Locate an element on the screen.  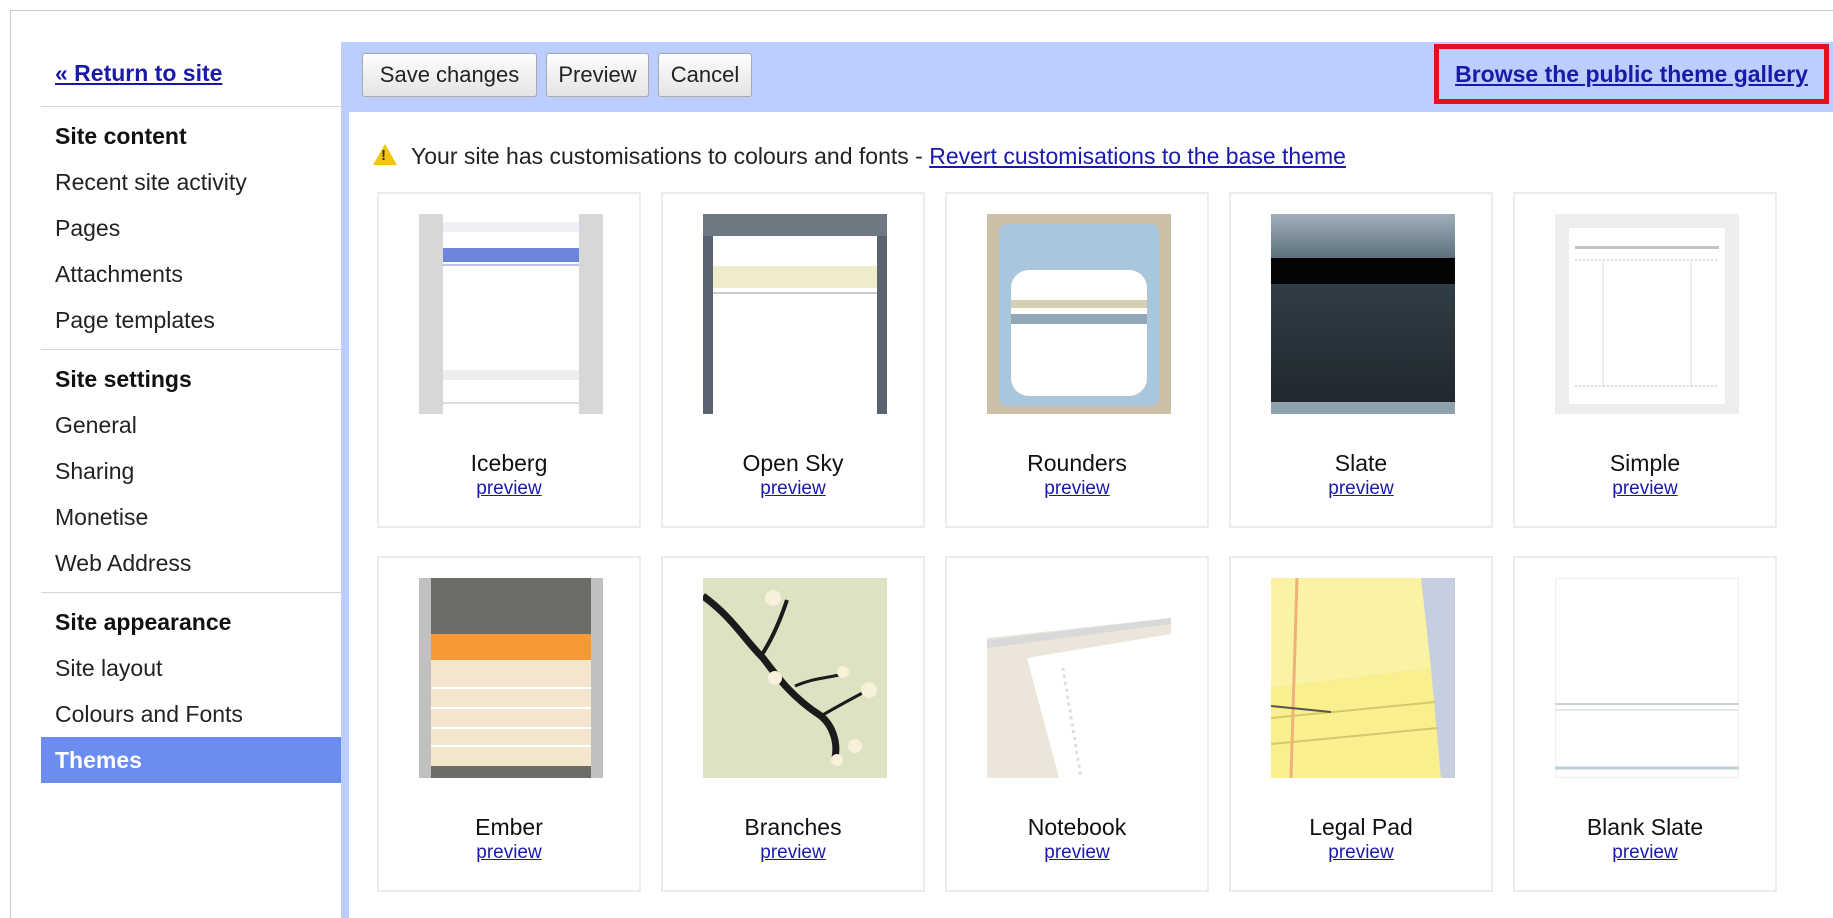
theme-card-open-sky: Open Sky preview is located at coordinates (793, 360).